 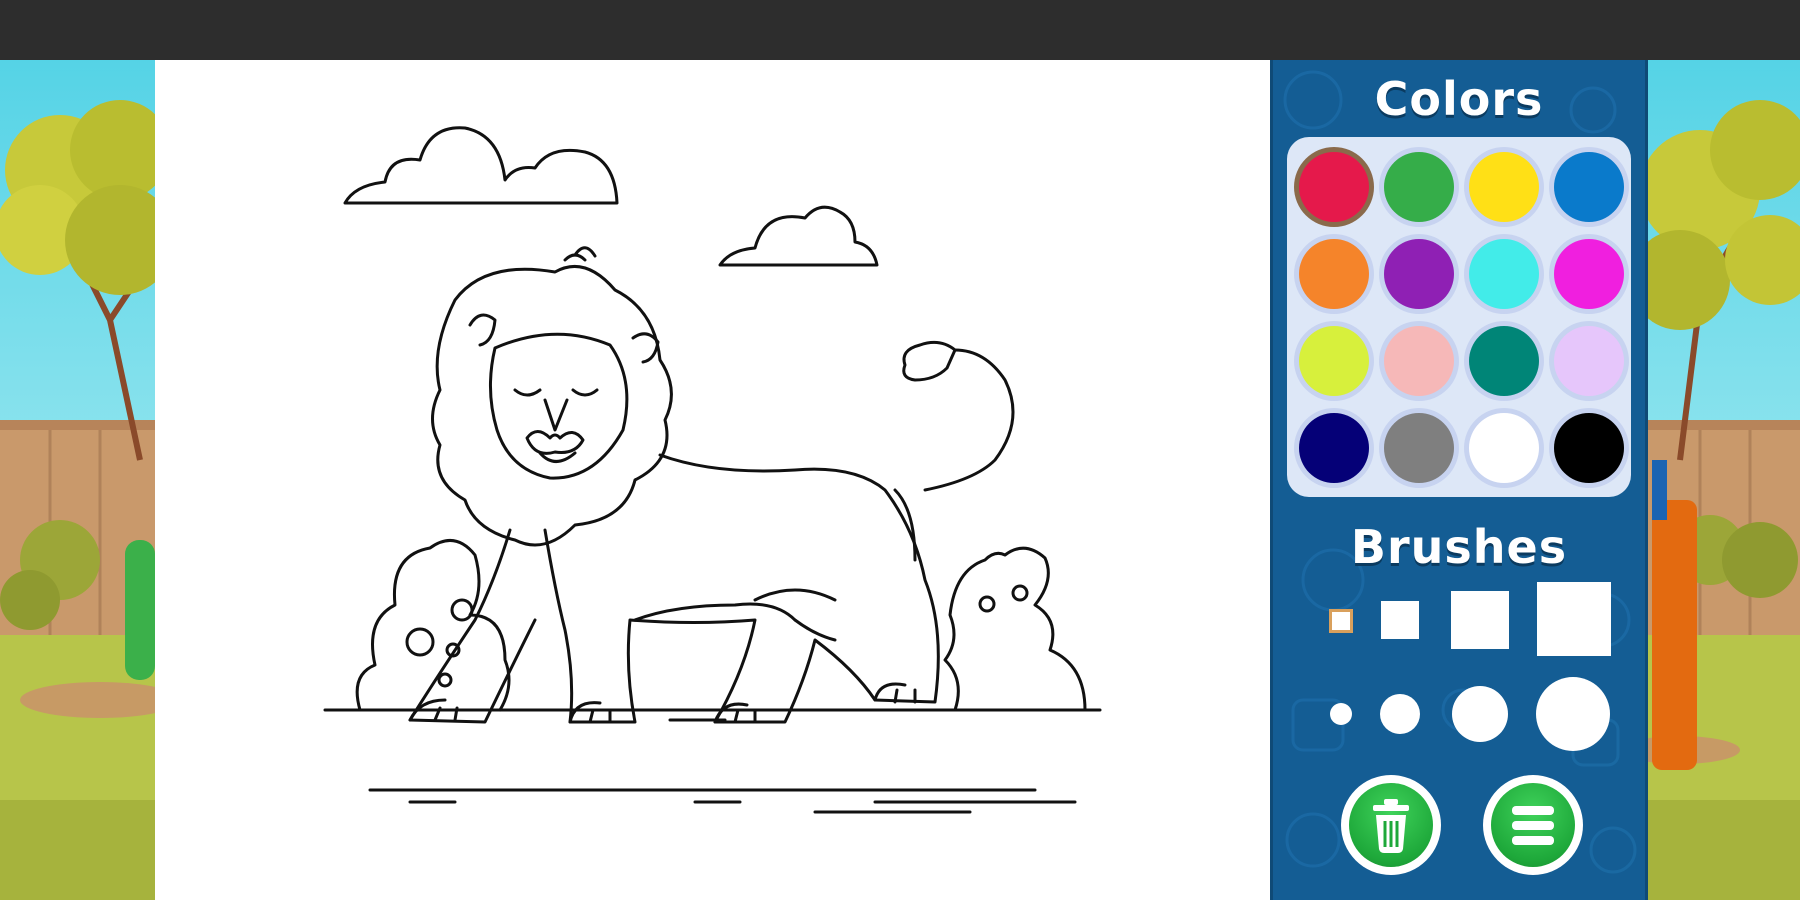 I want to click on clear-button, so click(x=1391, y=825).